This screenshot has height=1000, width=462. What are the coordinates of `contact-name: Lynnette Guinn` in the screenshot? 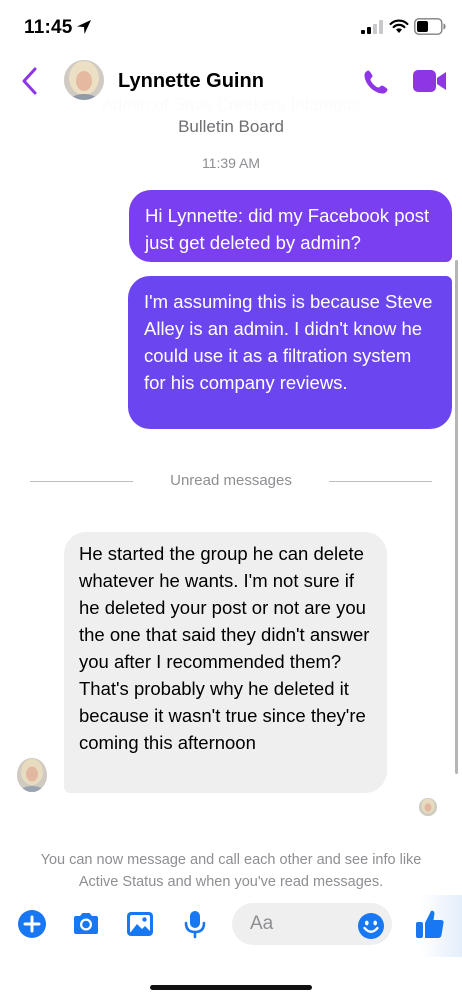 It's located at (191, 81).